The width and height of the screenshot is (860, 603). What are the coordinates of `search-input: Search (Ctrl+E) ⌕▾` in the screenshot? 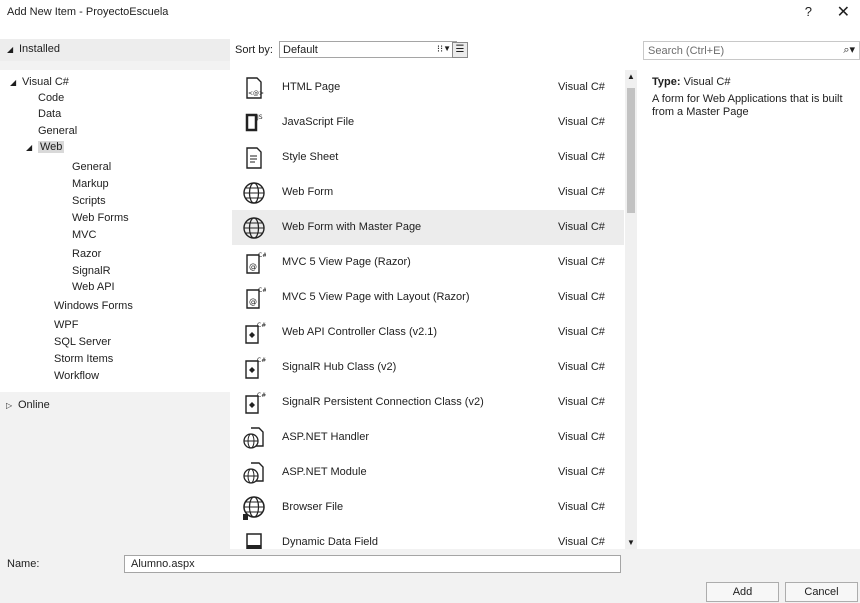 It's located at (751, 50).